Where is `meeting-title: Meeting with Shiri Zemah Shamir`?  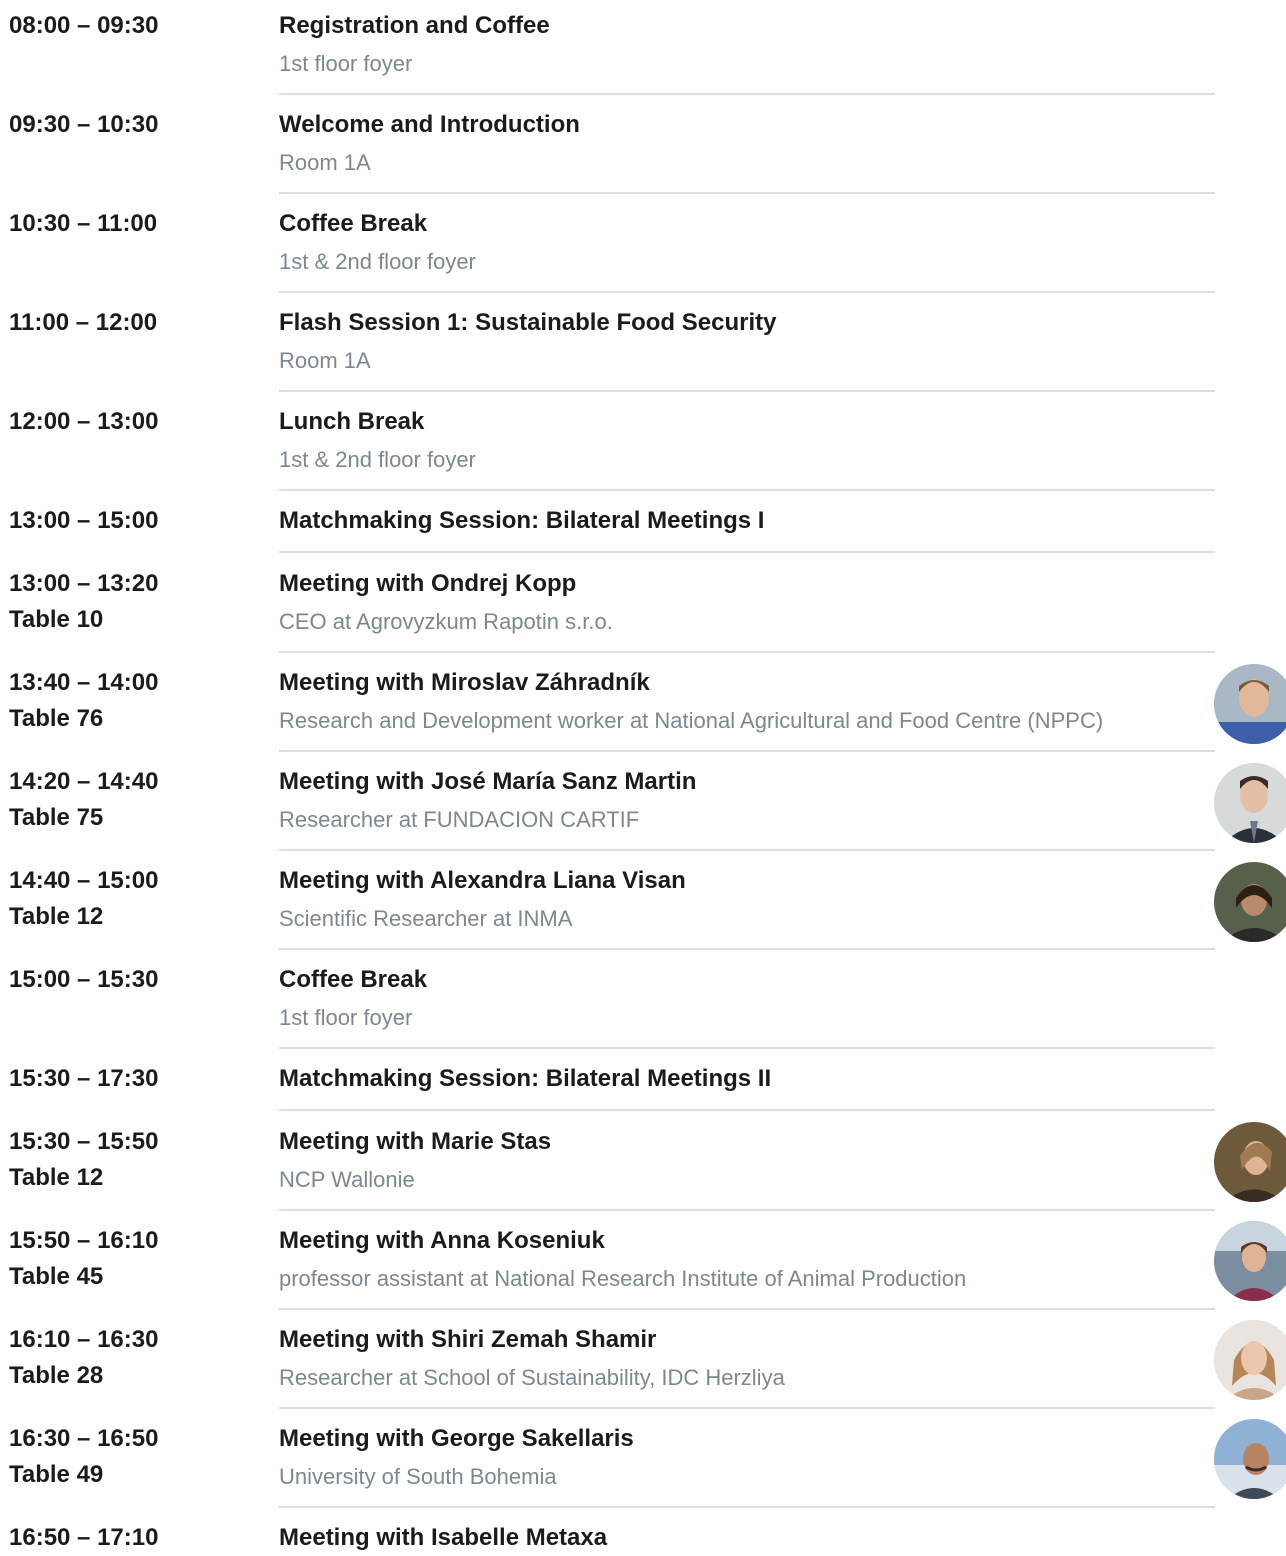
meeting-title: Meeting with Shiri Zemah Shamir is located at coordinates (746, 1340).